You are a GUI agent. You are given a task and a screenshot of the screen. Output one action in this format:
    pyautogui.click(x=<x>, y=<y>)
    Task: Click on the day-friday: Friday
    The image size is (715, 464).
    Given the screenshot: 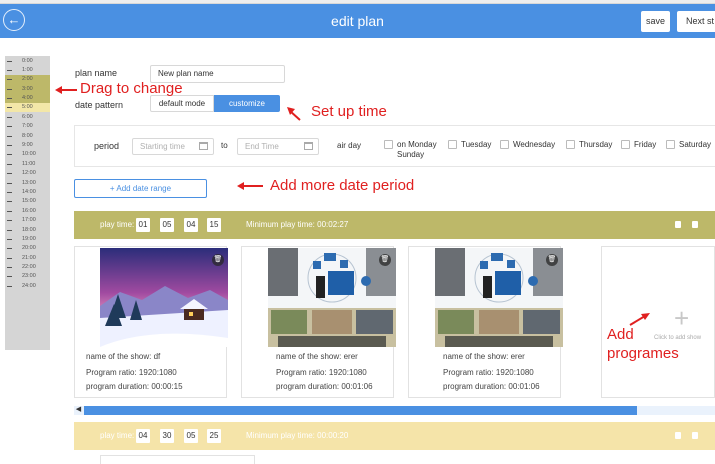 What is the action you would take?
    pyautogui.click(x=645, y=144)
    